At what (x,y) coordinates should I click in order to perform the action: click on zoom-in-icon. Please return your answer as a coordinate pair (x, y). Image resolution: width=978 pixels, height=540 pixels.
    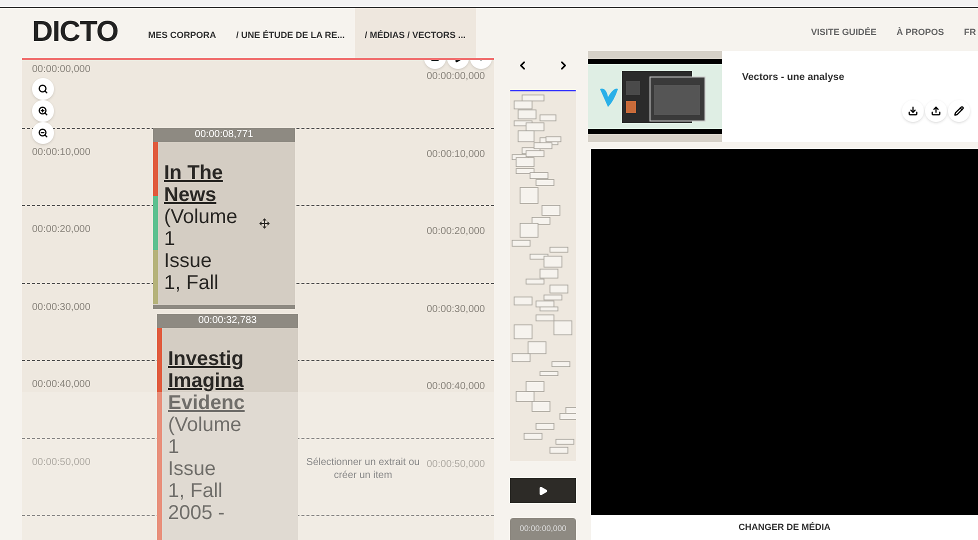
    Looking at the image, I should click on (43, 111).